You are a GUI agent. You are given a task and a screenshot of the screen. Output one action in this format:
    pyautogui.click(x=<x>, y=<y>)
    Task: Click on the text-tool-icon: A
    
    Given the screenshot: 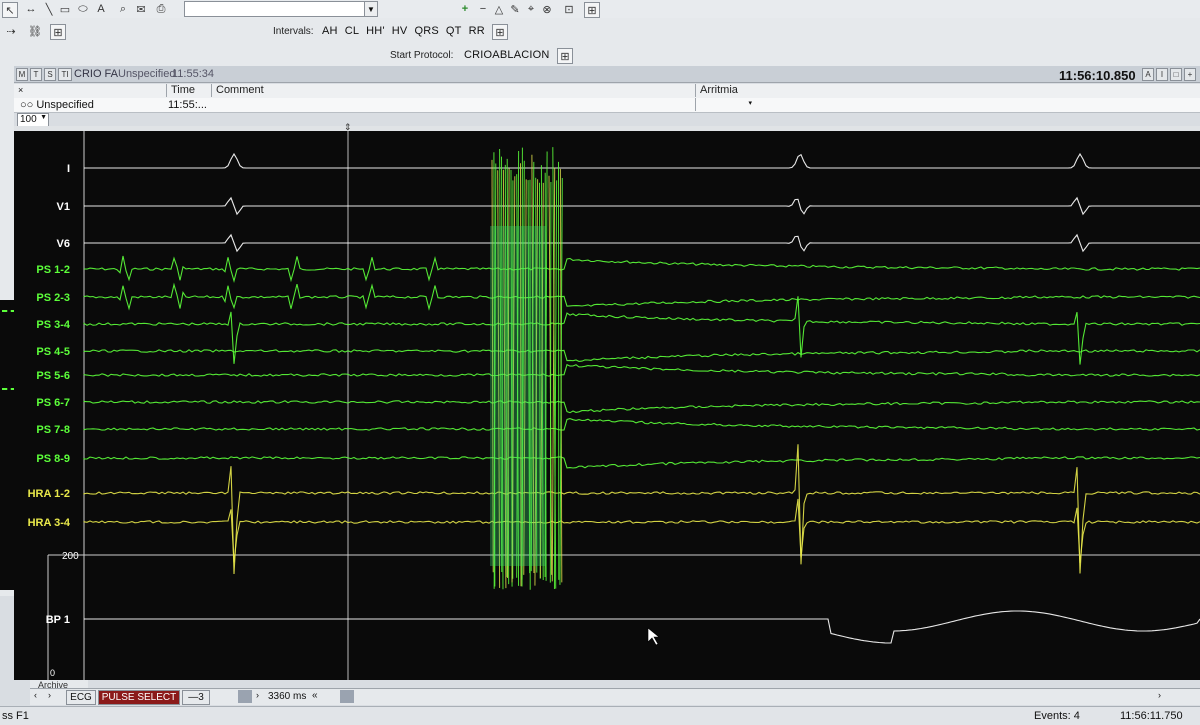 What is the action you would take?
    pyautogui.click(x=101, y=9)
    